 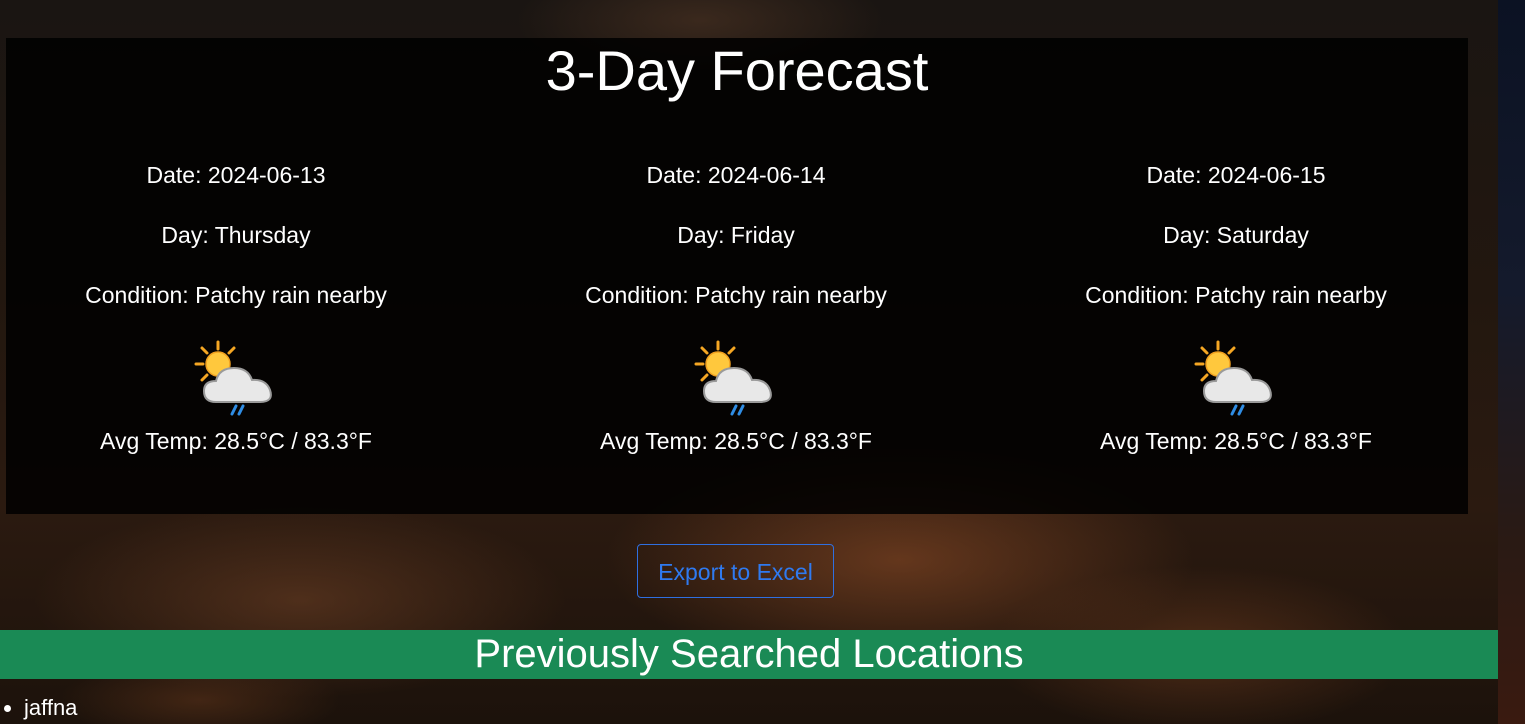 I want to click on forecast-day-name: Day: Thursday, so click(x=236, y=235).